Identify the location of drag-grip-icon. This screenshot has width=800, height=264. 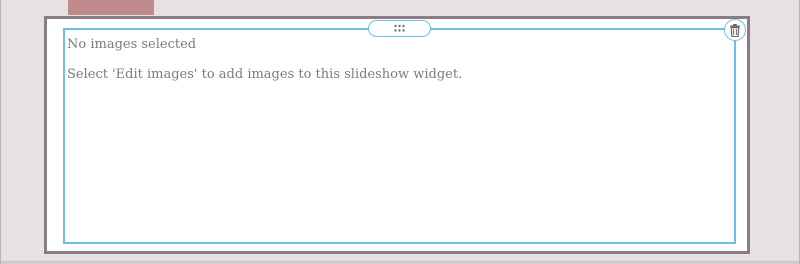
(399, 28).